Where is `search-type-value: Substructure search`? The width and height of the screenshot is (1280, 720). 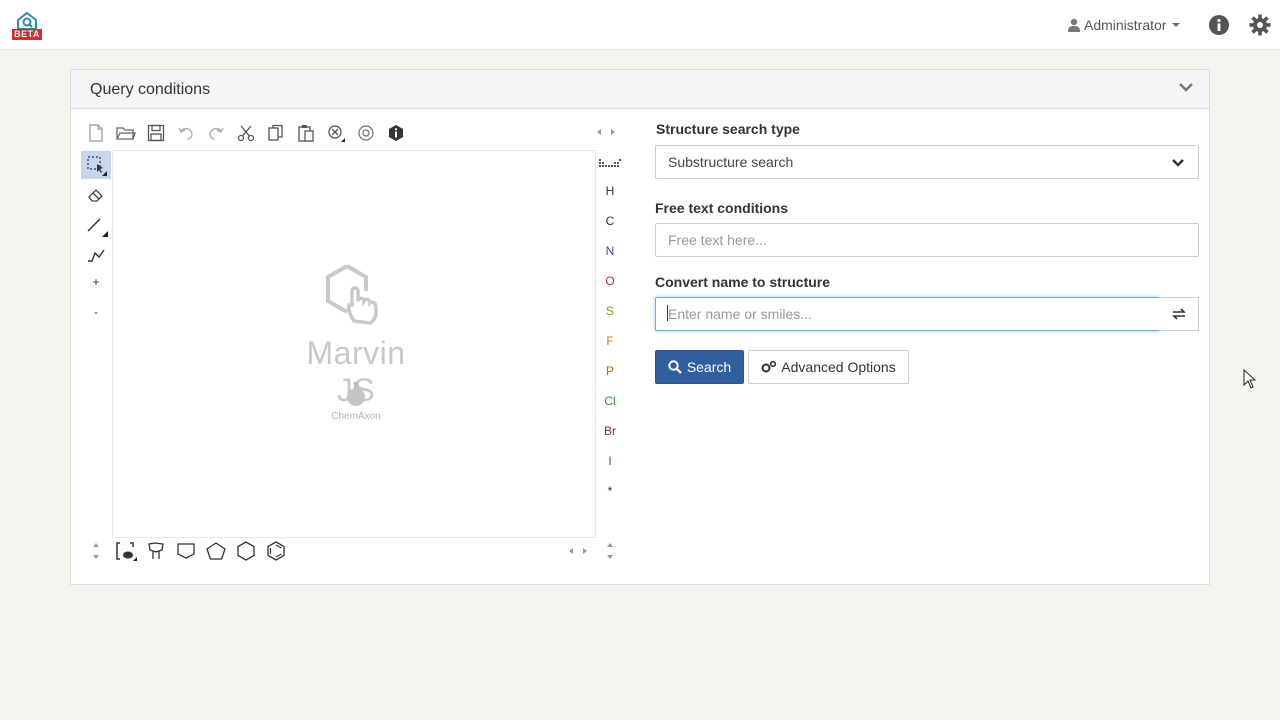
search-type-value: Substructure search is located at coordinates (731, 162).